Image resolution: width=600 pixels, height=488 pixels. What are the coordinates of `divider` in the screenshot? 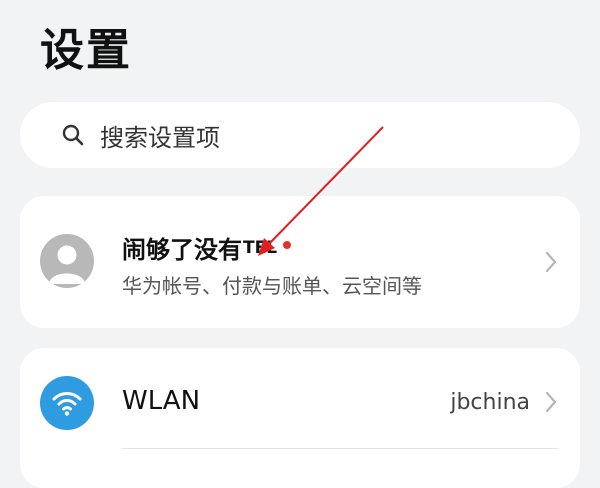 It's located at (340, 448).